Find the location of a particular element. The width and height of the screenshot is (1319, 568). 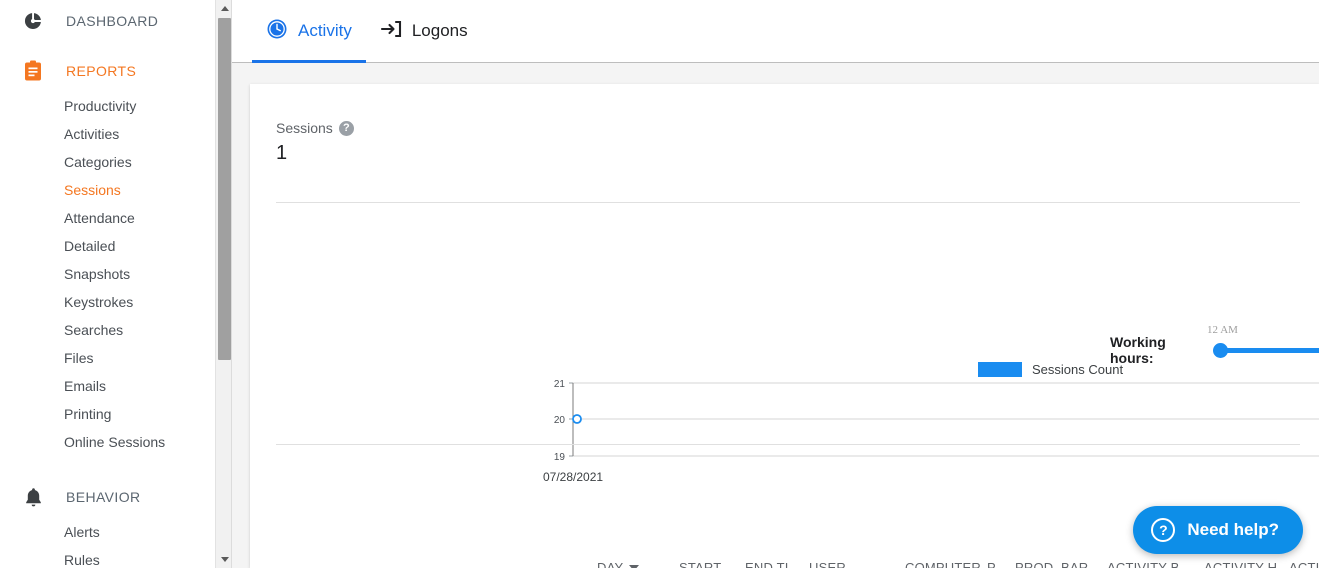

scrollbar-thumb is located at coordinates (224, 189).